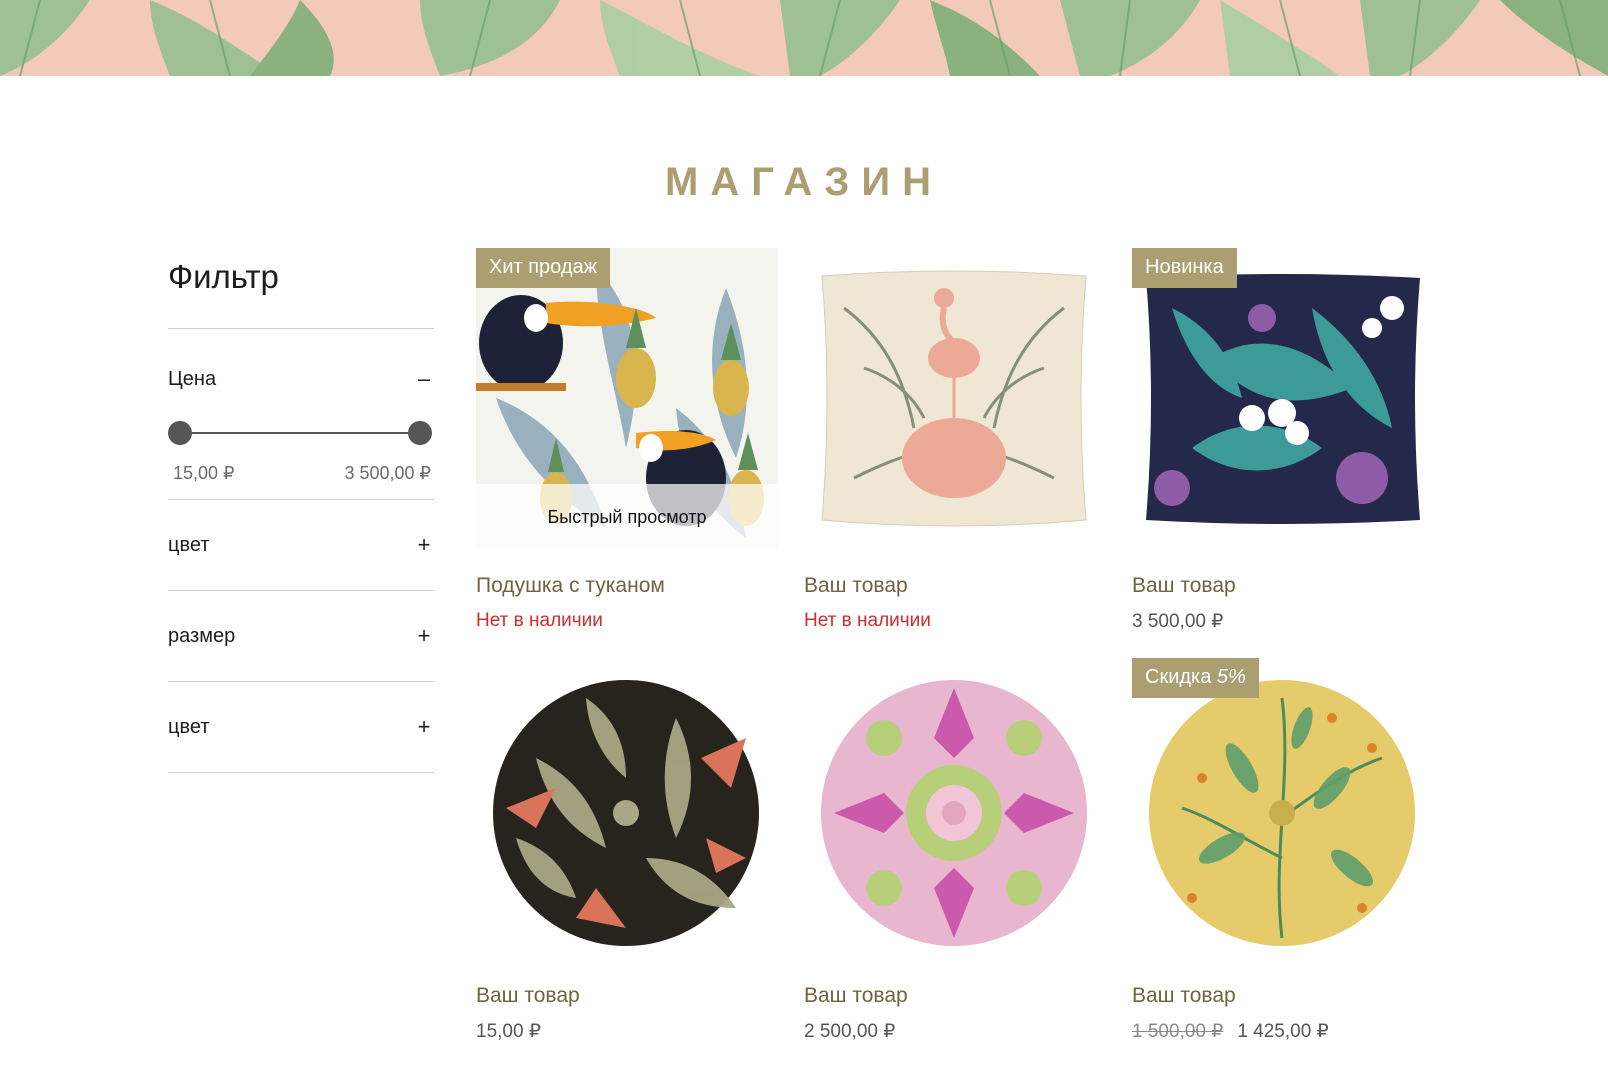 Image resolution: width=1608 pixels, height=1068 pixels. What do you see at coordinates (1181, 677) in the screenshot?
I see `ribbon-discount-label: Скидка` at bounding box center [1181, 677].